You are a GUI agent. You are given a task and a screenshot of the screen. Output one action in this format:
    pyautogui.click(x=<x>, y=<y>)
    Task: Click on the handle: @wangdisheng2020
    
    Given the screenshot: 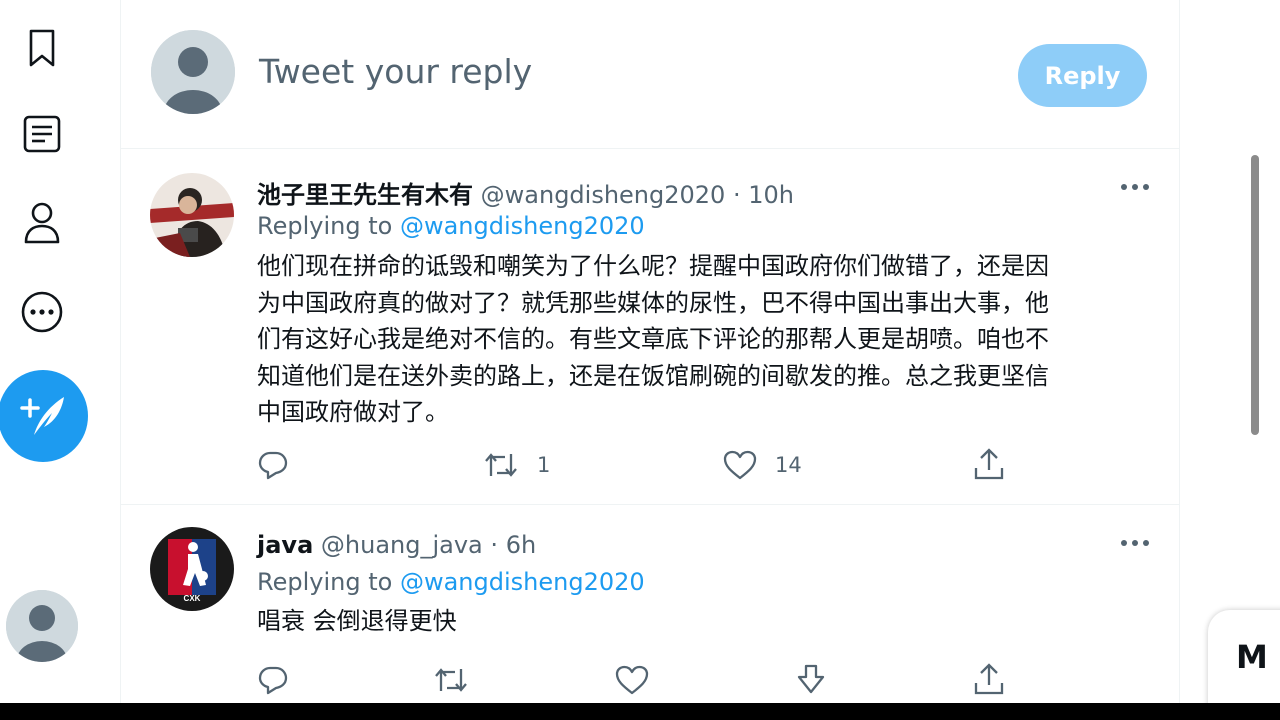 What is the action you would take?
    pyautogui.click(x=603, y=195)
    